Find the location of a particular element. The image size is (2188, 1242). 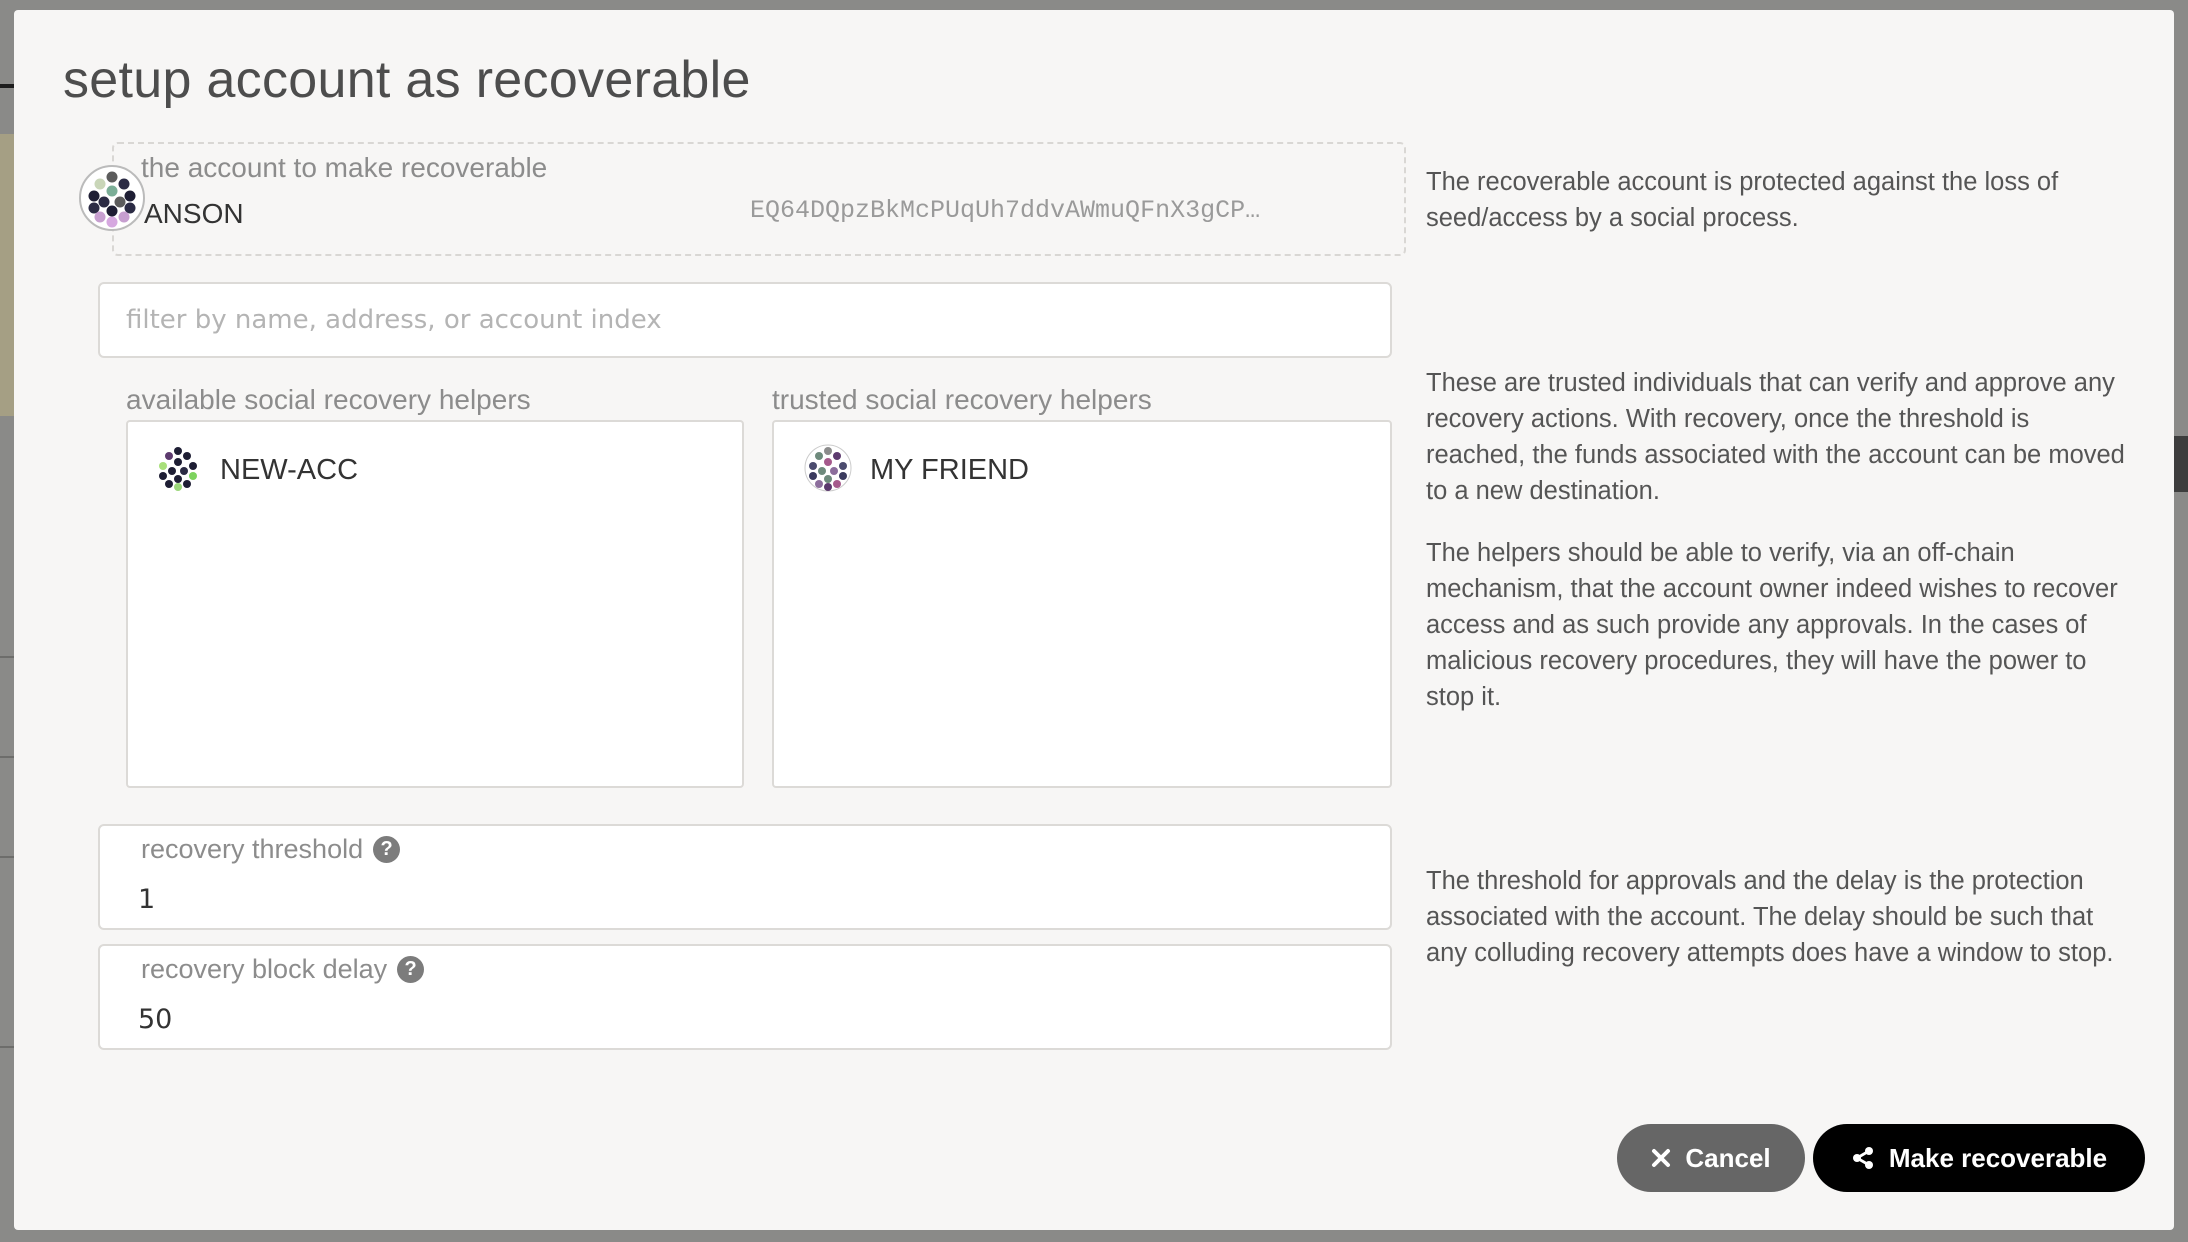

modal-title: setup account as recoverable is located at coordinates (407, 80).